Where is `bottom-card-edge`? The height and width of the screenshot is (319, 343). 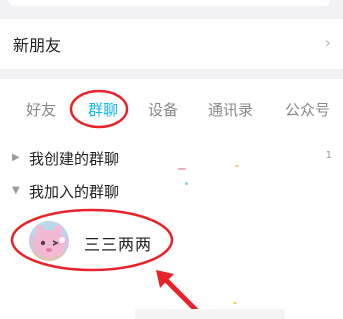 bottom-card-edge is located at coordinates (210, 314).